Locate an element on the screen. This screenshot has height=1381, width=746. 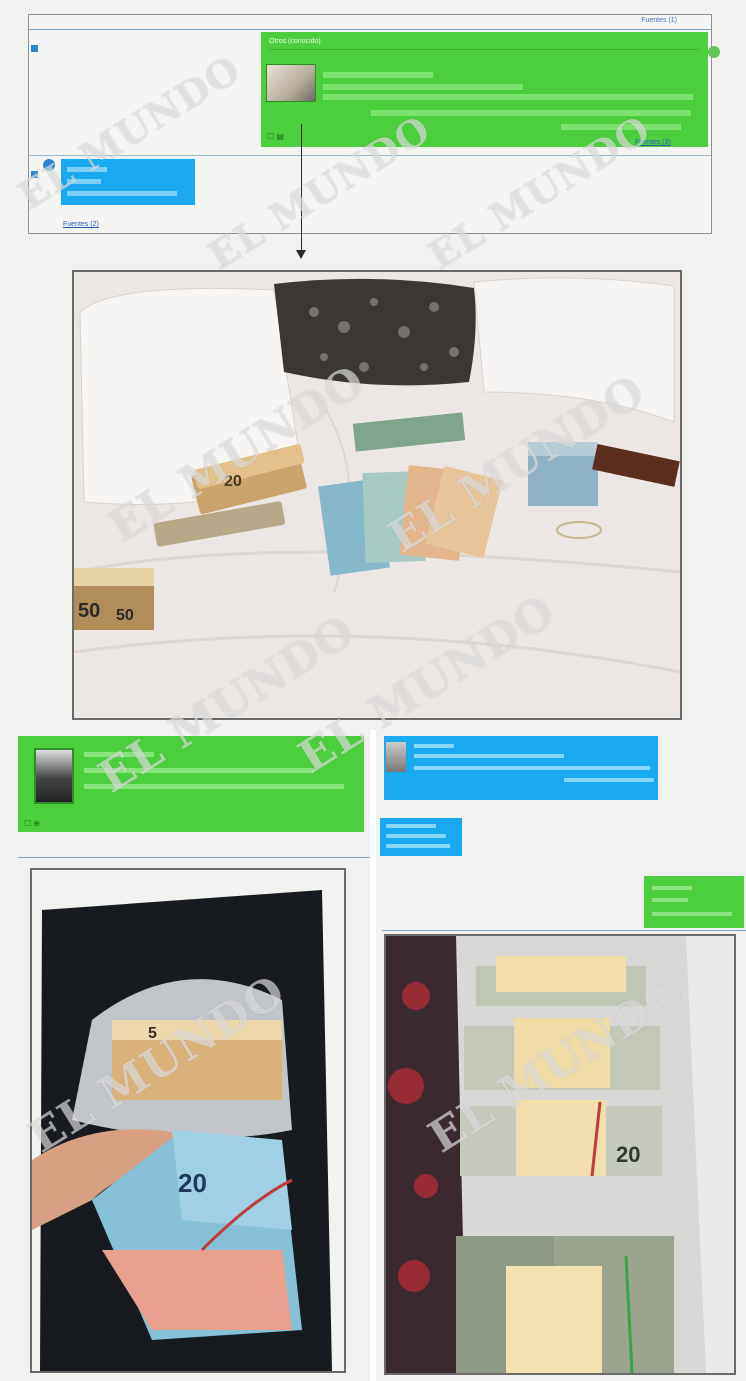
sources-link: Fuentes (2) is located at coordinates (81, 224).